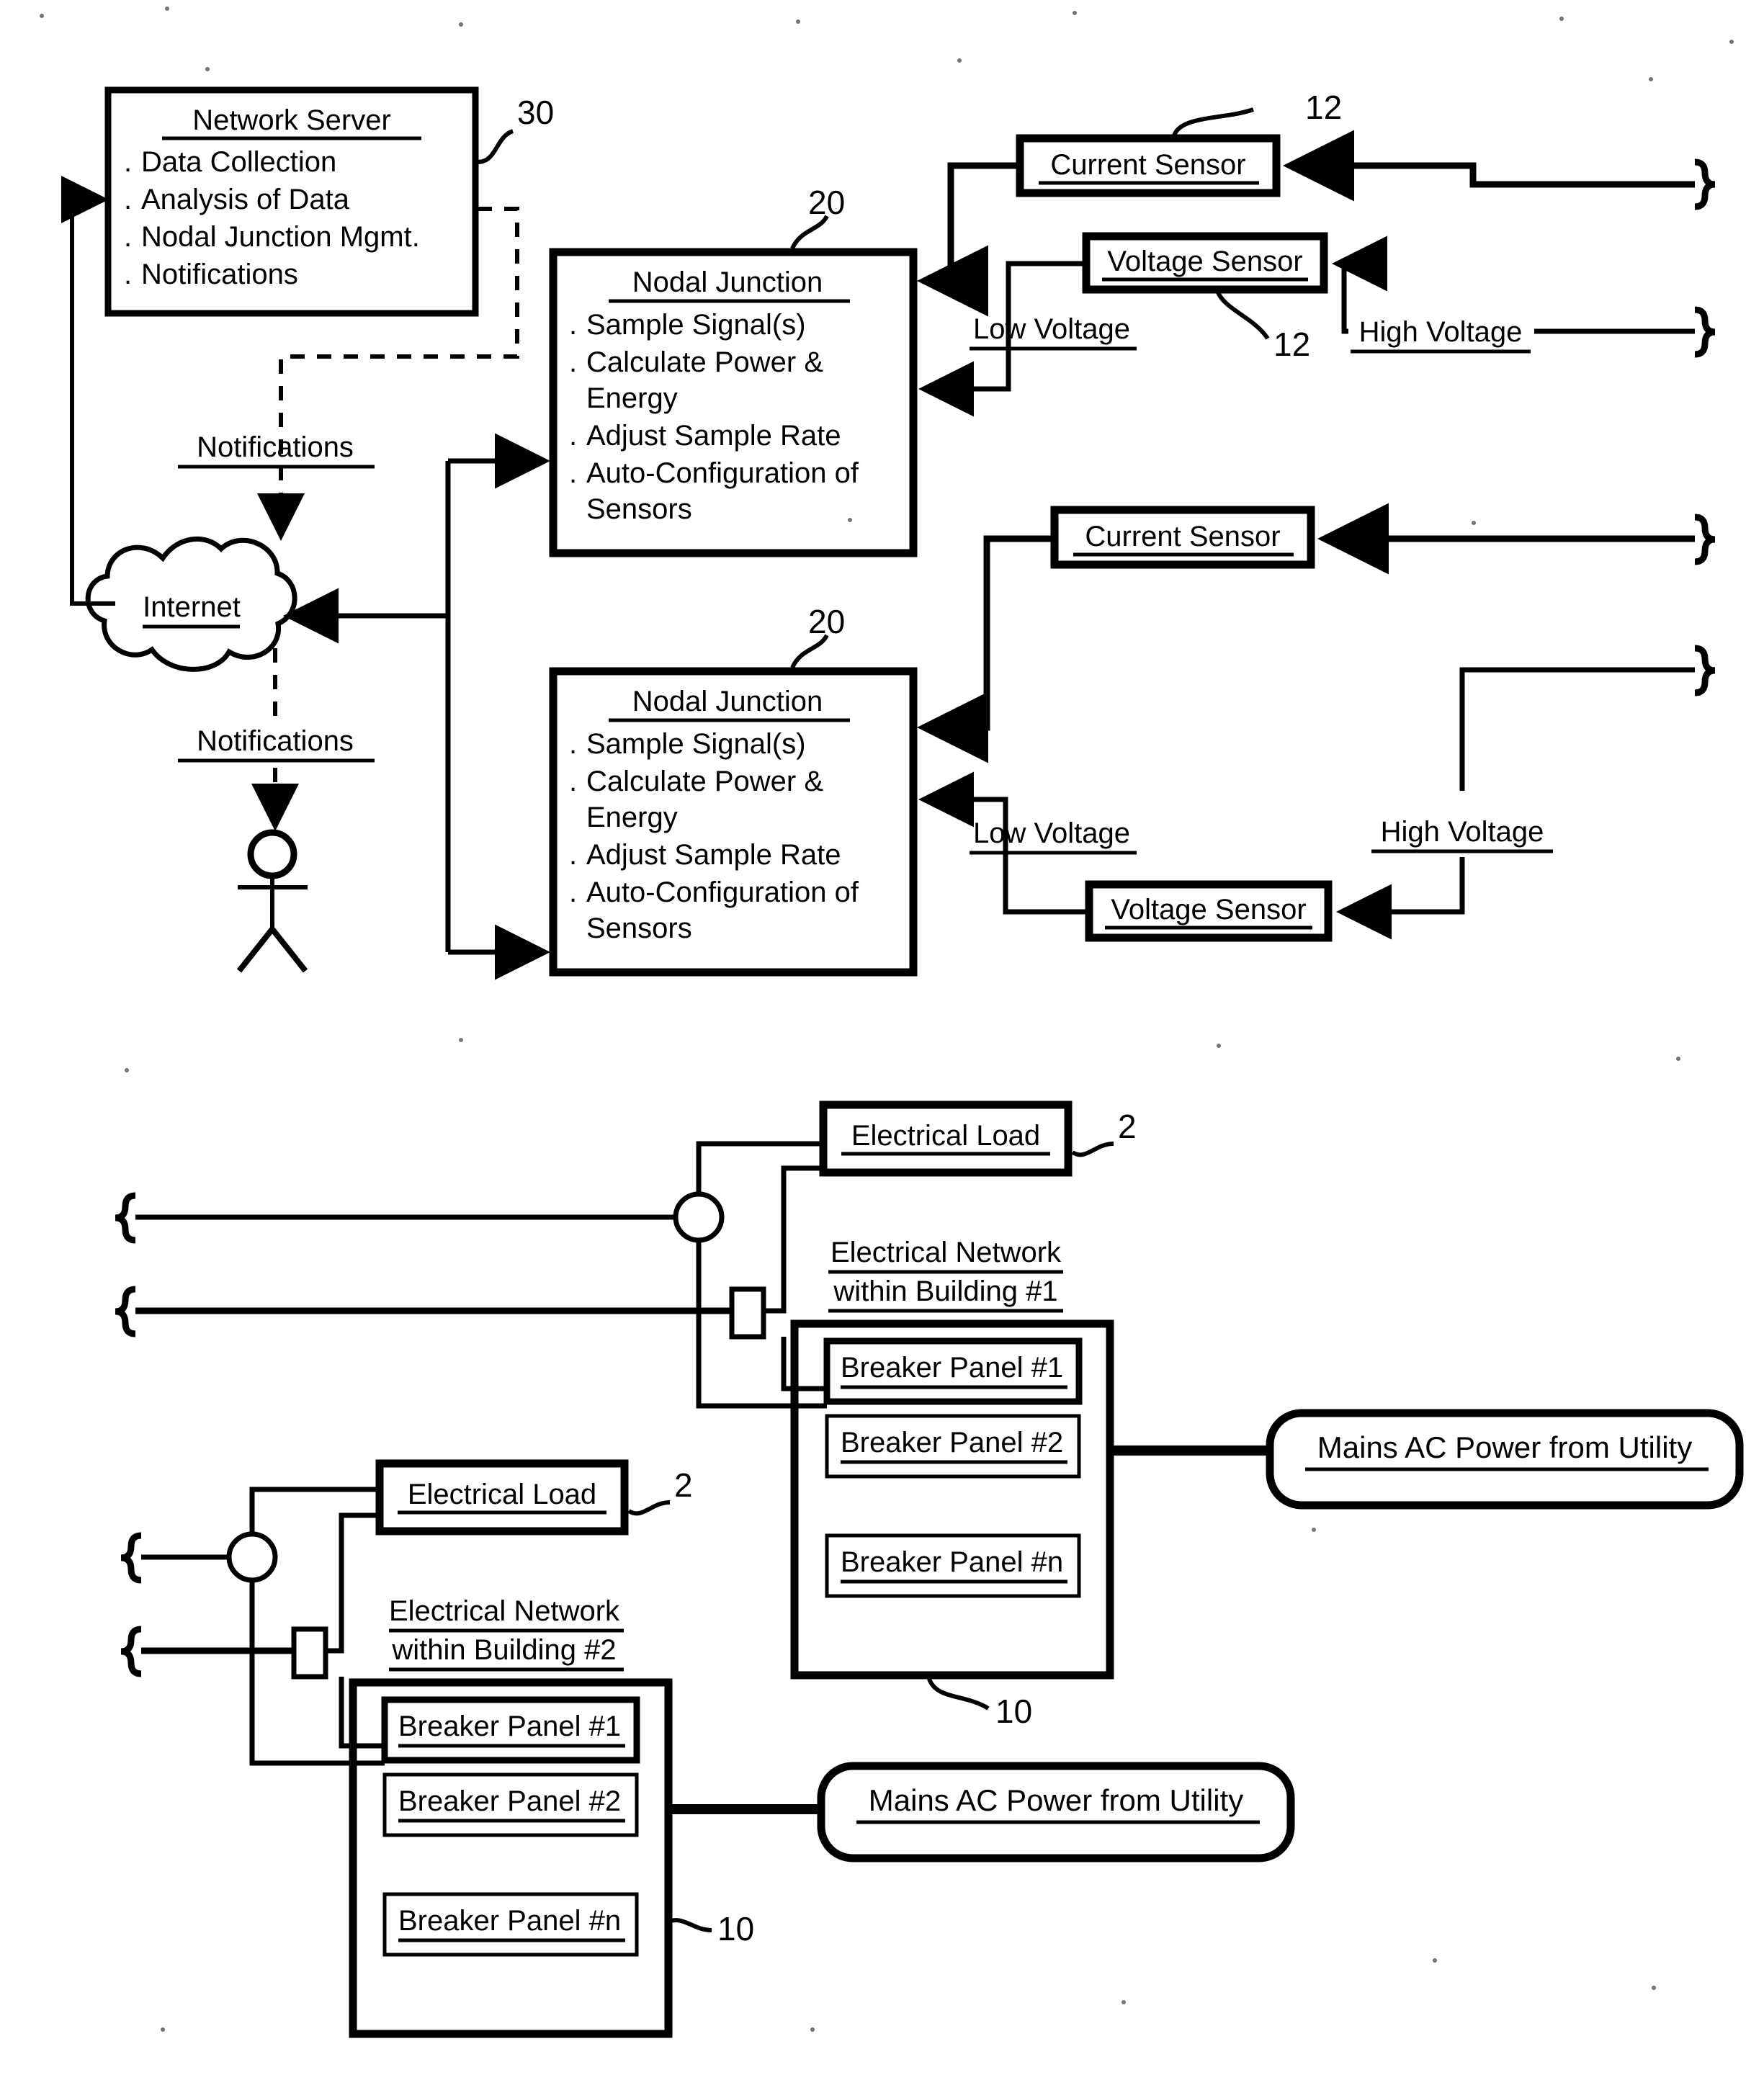  I want to click on breaker-panel-b1-2: Breaker Panel #2, so click(953, 1446).